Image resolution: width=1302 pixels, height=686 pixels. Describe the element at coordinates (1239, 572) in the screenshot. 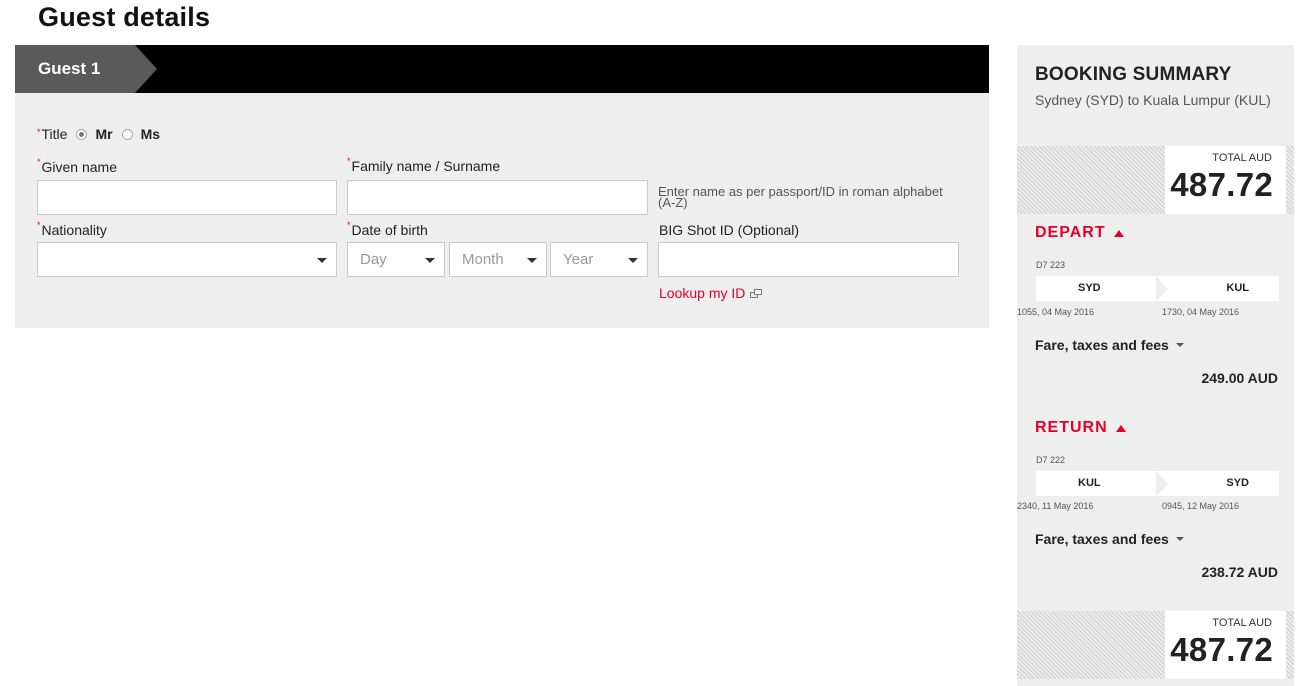

I see `return-fare-amount: 238.72 AUD` at that location.